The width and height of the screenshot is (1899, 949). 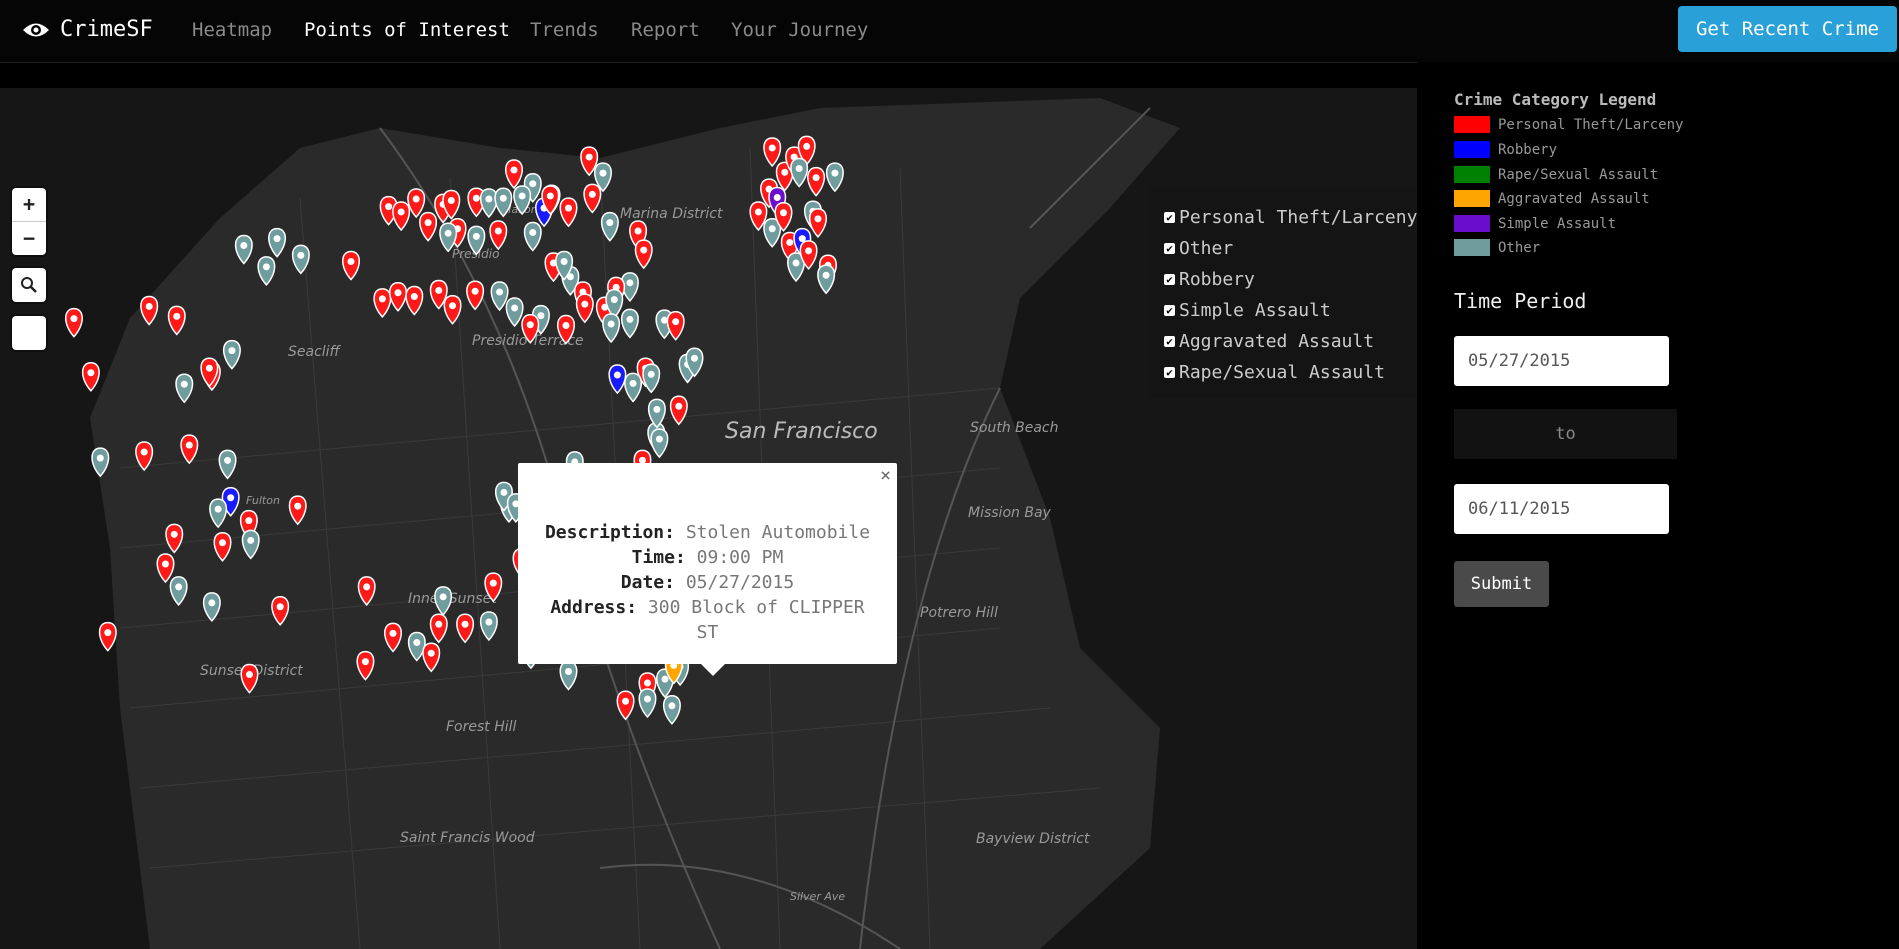 I want to click on filter-simple-assault: ✔ Simple Assault, so click(x=1290, y=310).